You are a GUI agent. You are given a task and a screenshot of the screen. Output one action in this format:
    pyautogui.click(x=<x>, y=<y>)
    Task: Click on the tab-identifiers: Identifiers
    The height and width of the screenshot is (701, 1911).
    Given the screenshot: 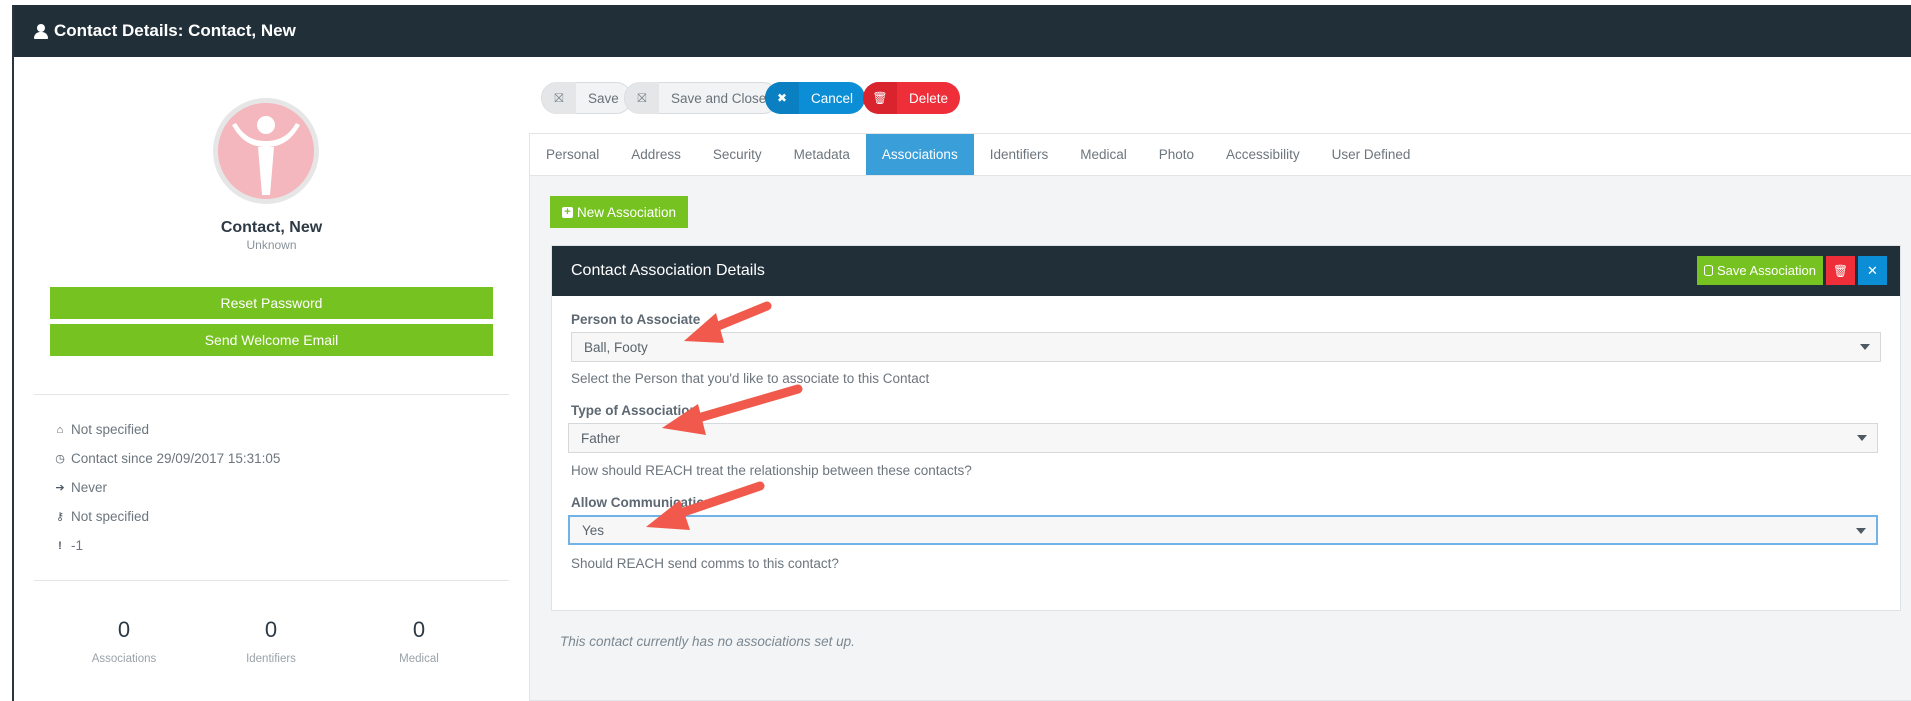 What is the action you would take?
    pyautogui.click(x=1019, y=154)
    